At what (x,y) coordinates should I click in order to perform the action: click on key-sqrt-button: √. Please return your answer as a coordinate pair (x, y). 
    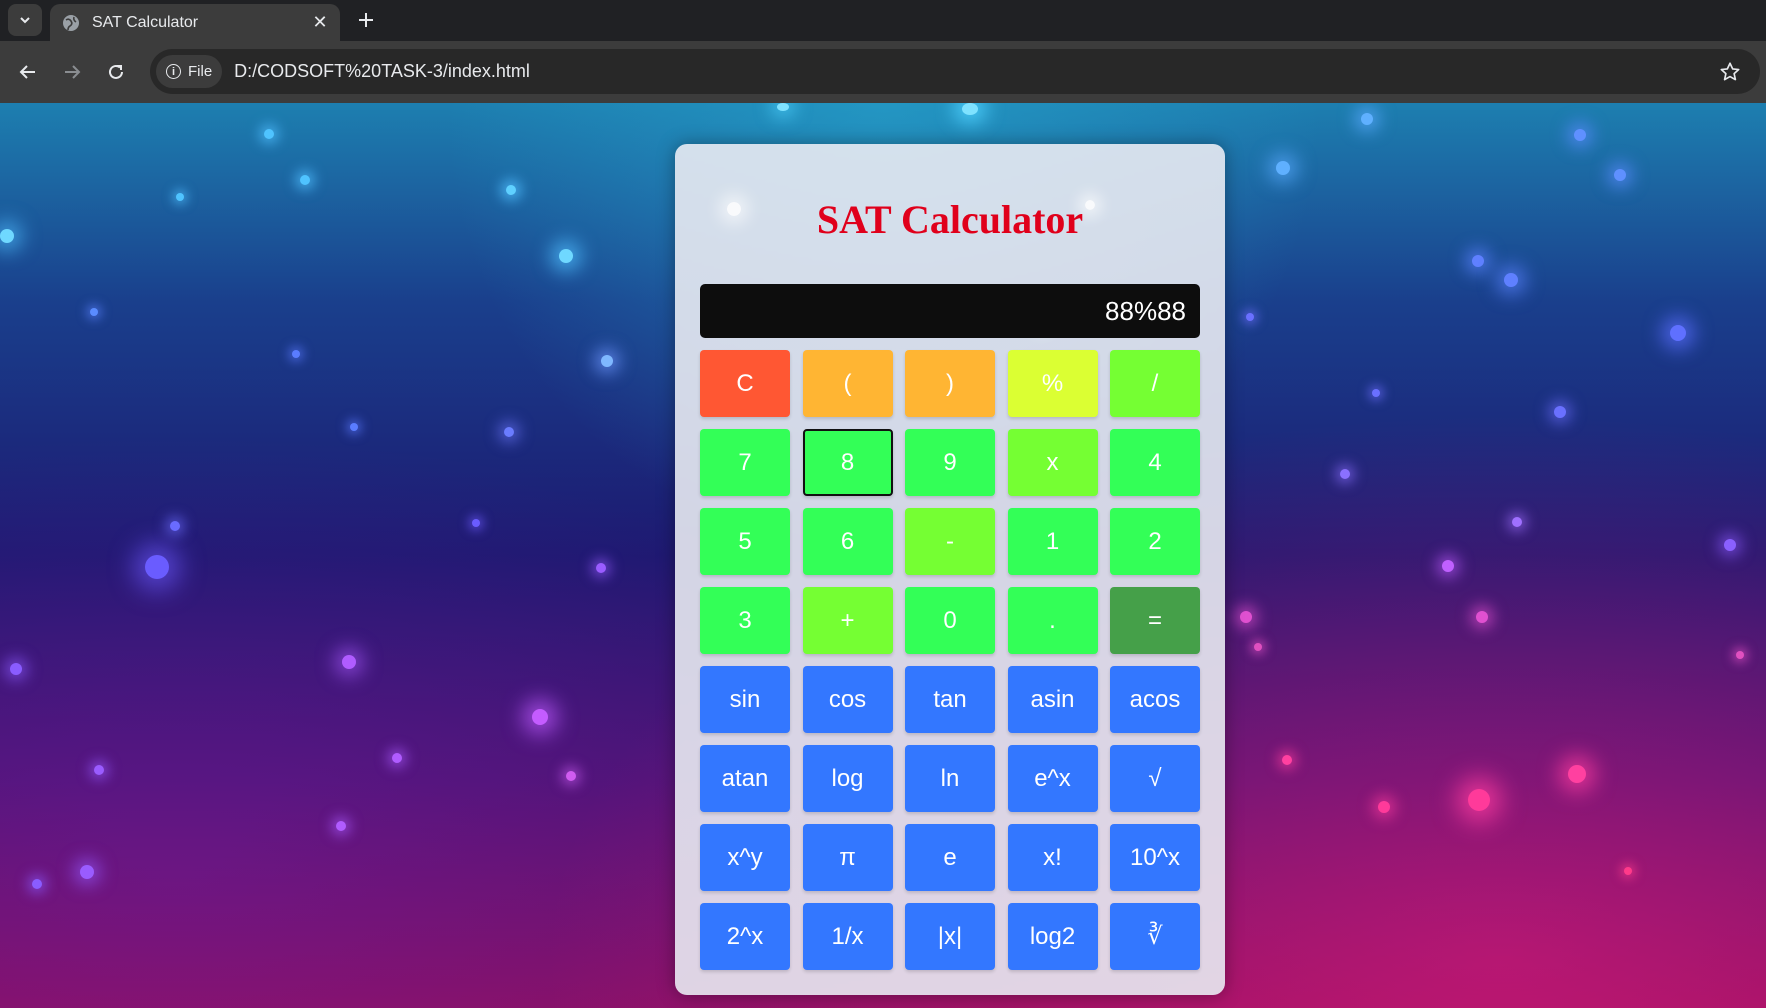
    Looking at the image, I should click on (1155, 778).